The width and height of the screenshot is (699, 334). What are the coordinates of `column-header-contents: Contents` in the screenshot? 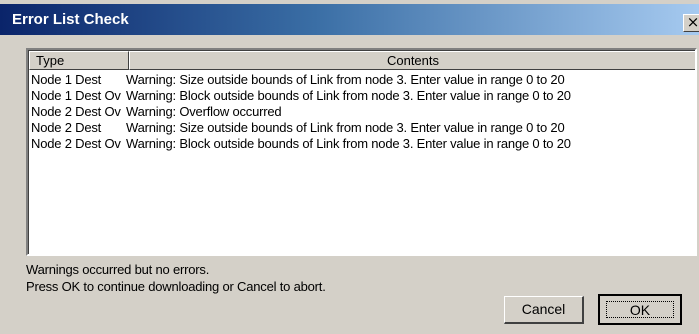 It's located at (412, 60).